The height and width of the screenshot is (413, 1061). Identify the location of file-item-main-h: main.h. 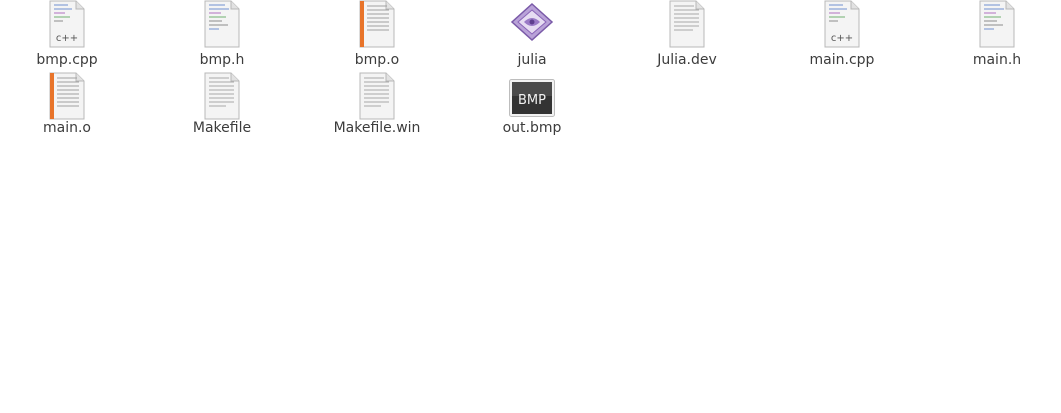
(997, 40).